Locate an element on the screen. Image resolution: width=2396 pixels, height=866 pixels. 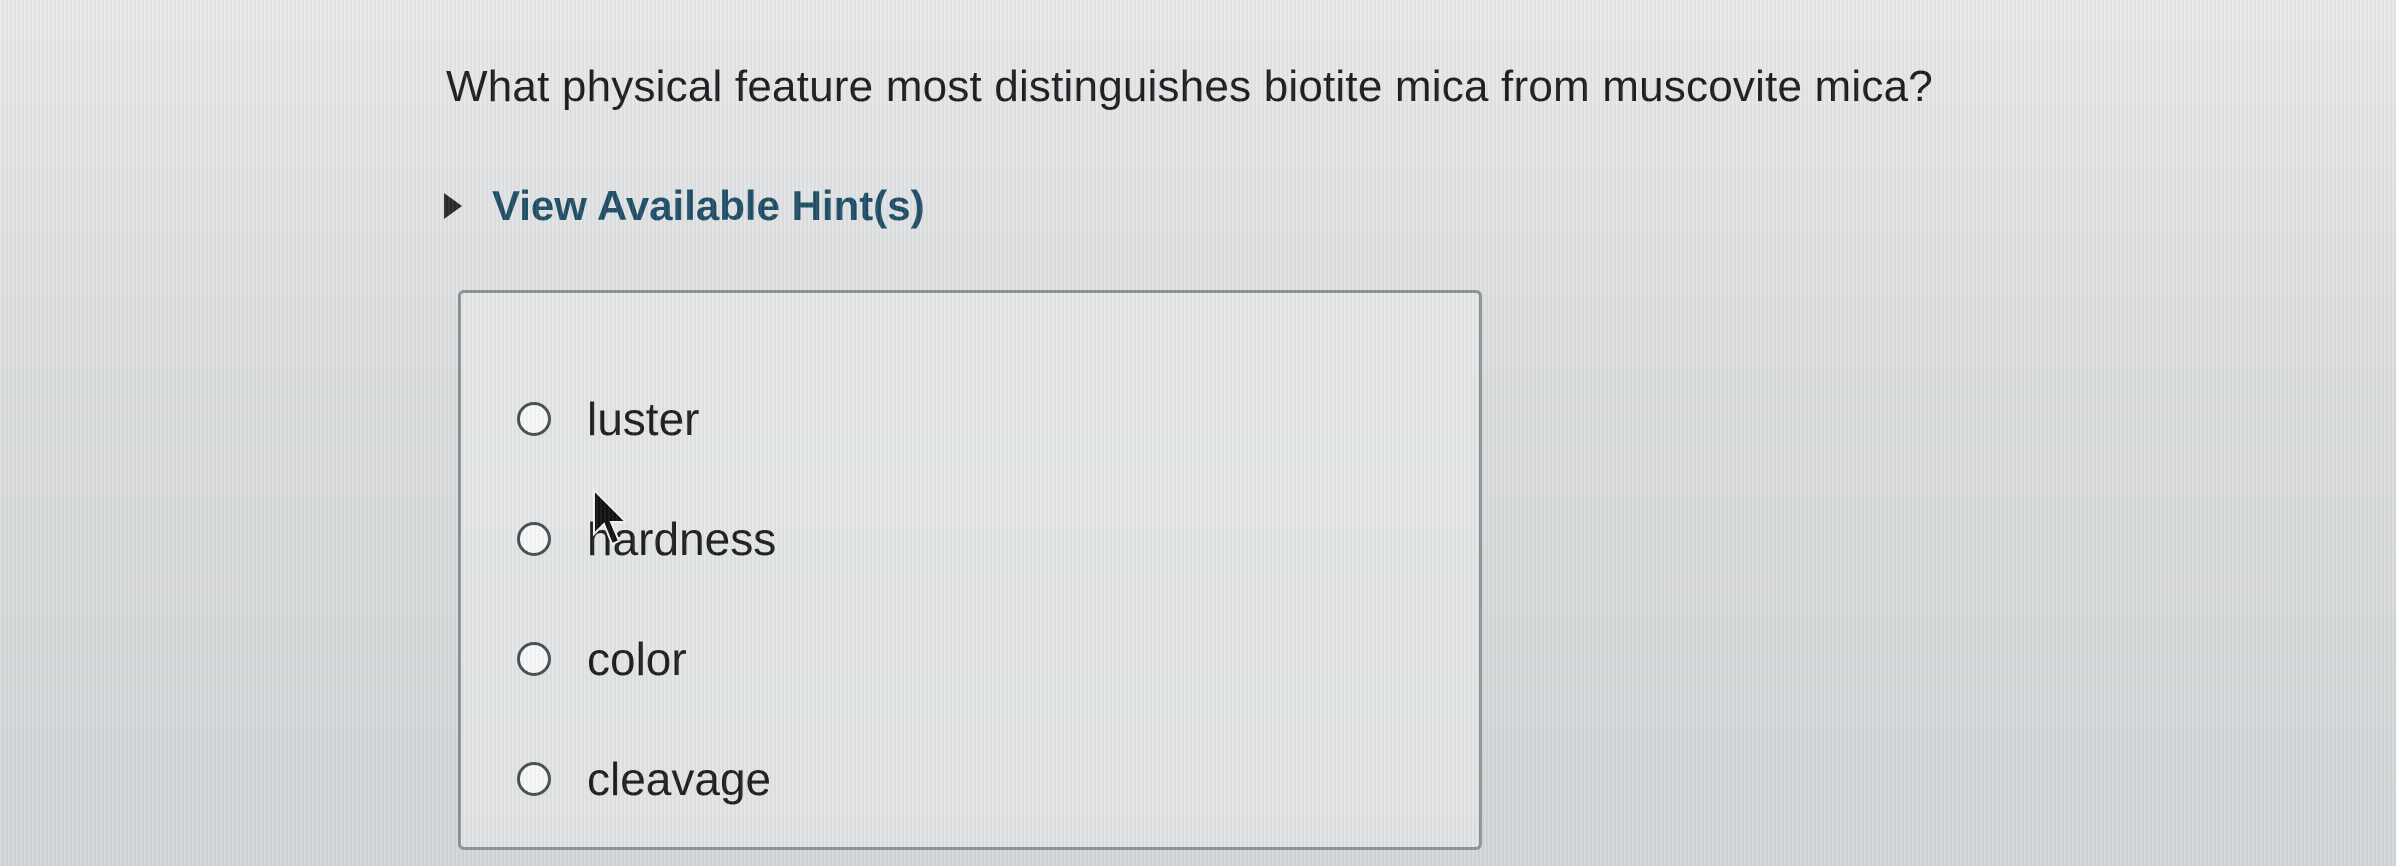
view-hints-label: View Available Hint(s) is located at coordinates (708, 206).